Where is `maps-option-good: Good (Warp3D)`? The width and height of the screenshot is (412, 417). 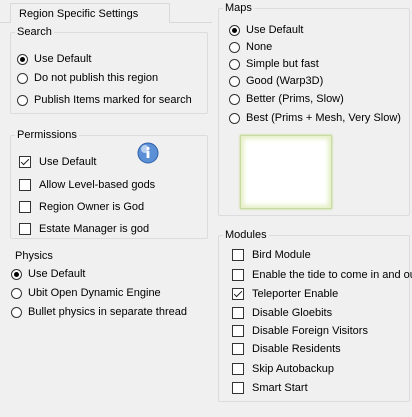 maps-option-good: Good (Warp3D) is located at coordinates (276, 81).